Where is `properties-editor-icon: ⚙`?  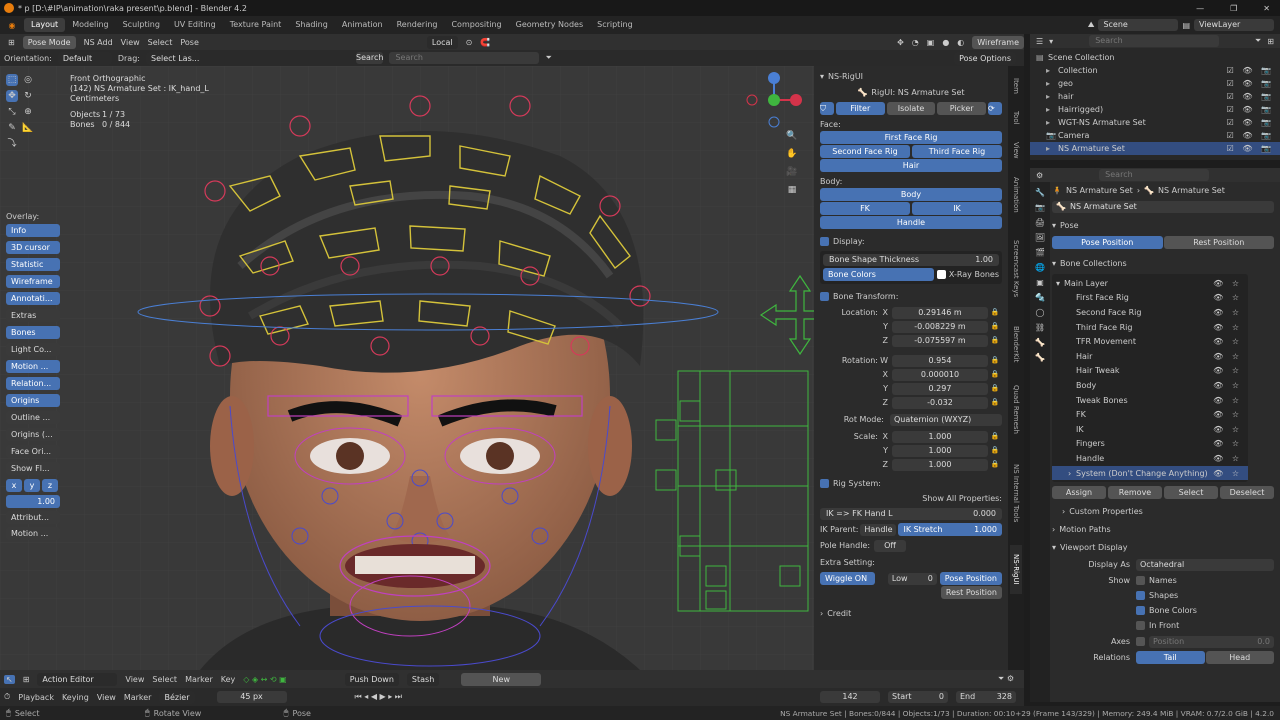 properties-editor-icon: ⚙ is located at coordinates (1039, 175).